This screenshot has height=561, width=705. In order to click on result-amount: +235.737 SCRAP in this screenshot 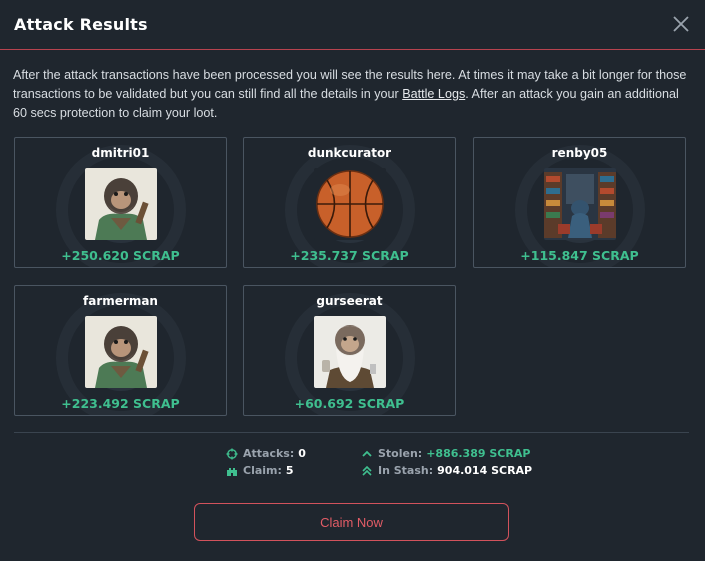, I will do `click(349, 255)`.